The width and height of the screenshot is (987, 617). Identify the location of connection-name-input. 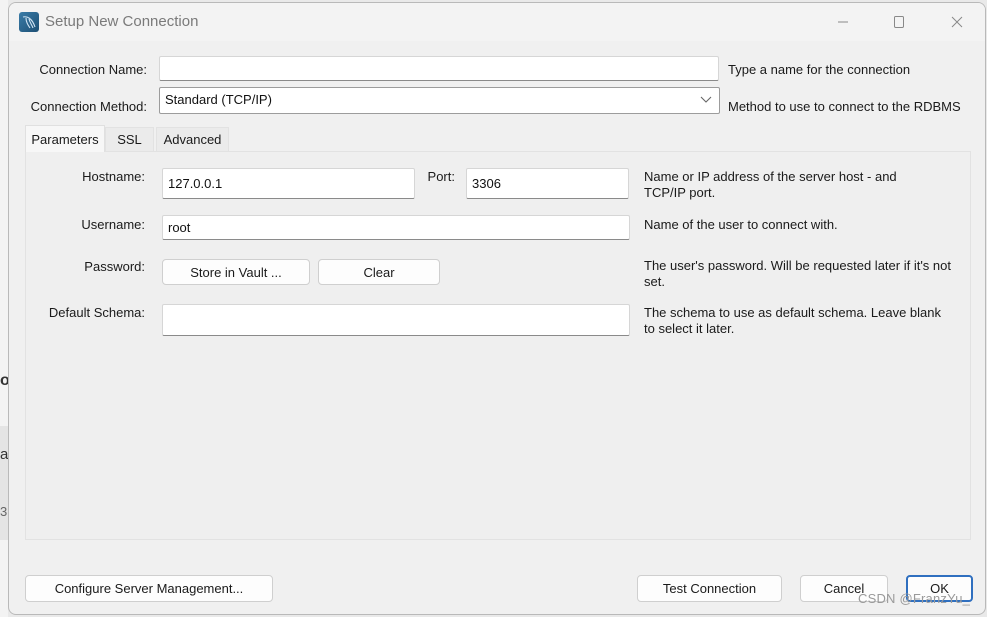
(439, 68).